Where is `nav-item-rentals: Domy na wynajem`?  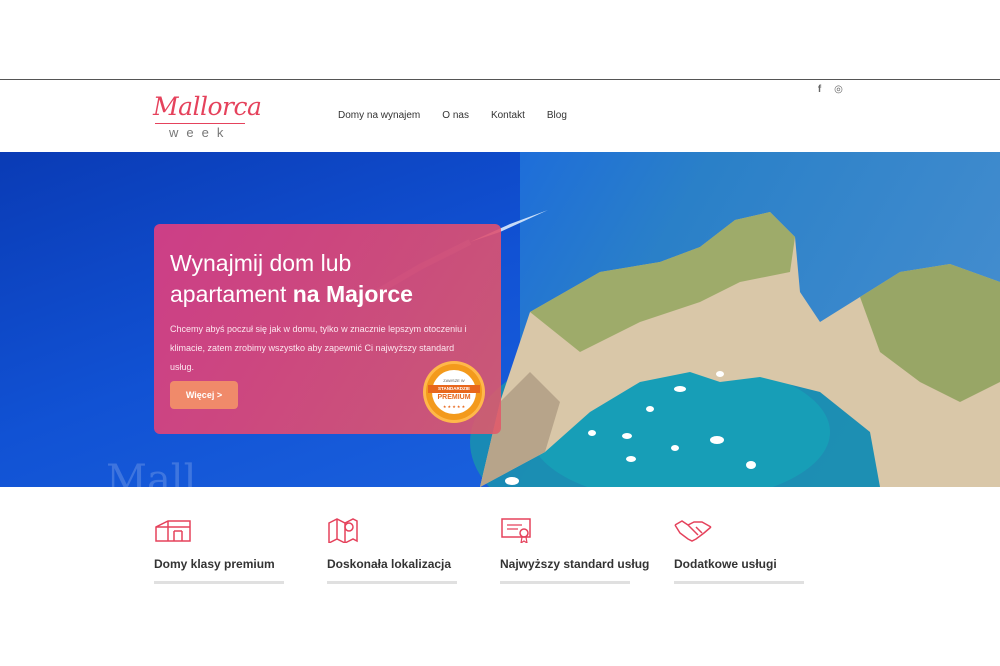 nav-item-rentals: Domy na wynajem is located at coordinates (379, 115).